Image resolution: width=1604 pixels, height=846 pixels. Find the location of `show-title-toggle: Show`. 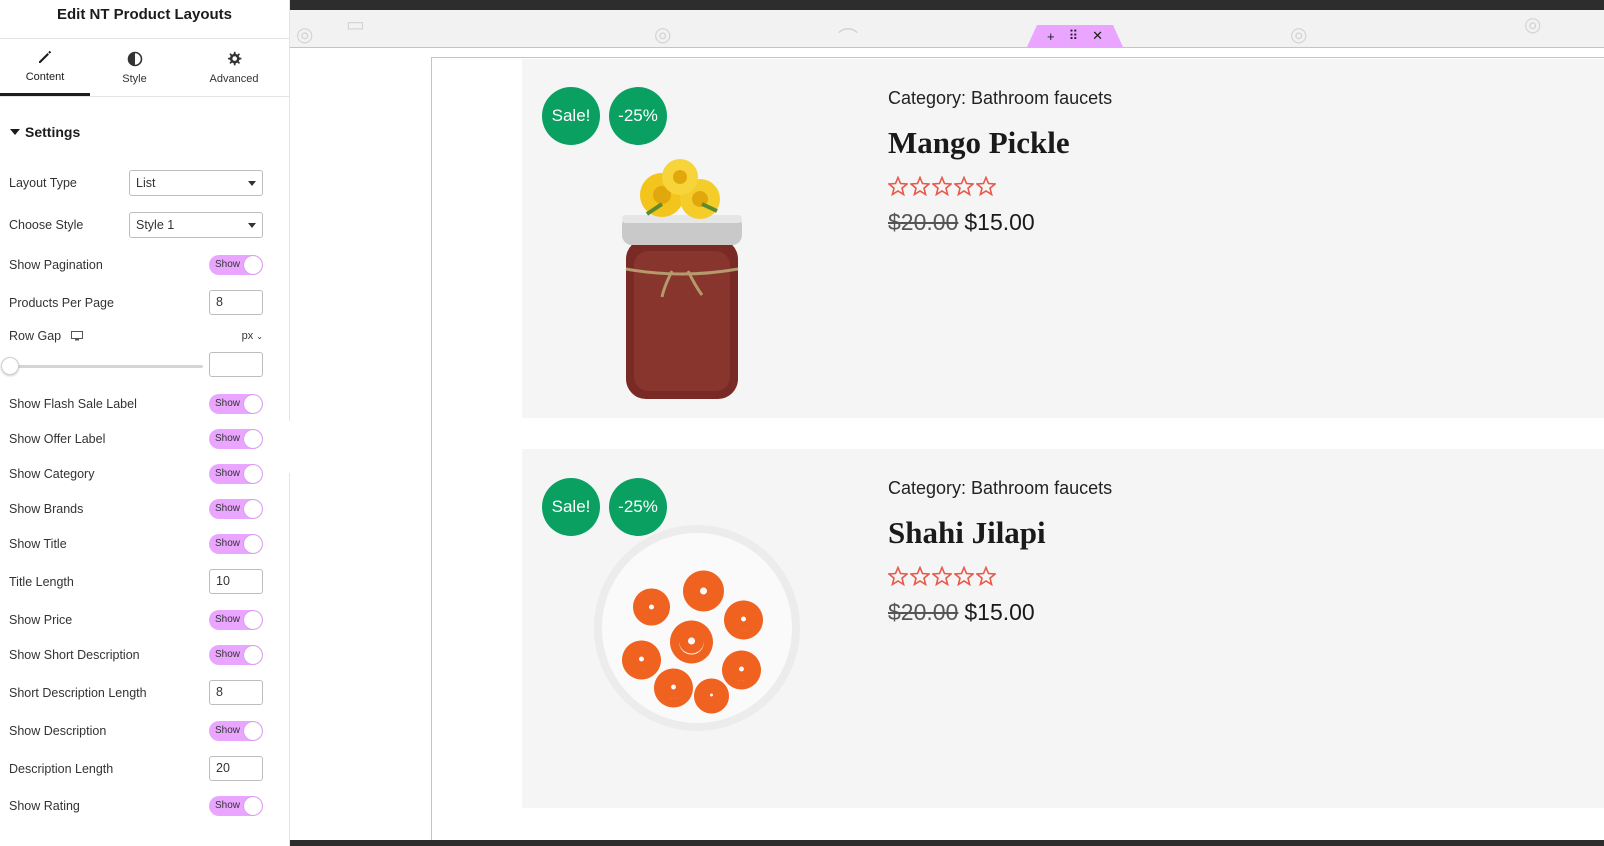

show-title-toggle: Show is located at coordinates (236, 544).